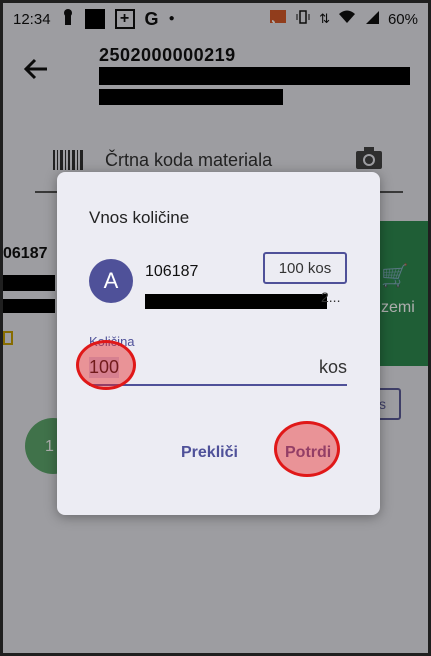 Image resolution: width=431 pixels, height=656 pixels. What do you see at coordinates (332, 367) in the screenshot?
I see `quantity-unit: kos` at bounding box center [332, 367].